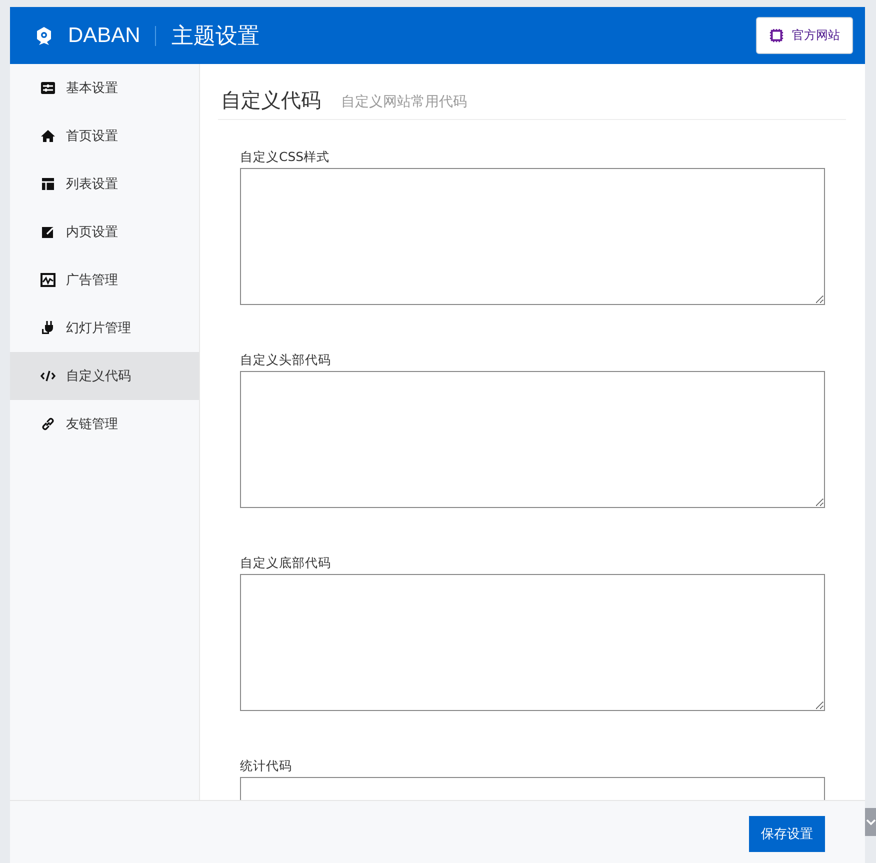 The height and width of the screenshot is (863, 876). I want to click on field-label: 自定义头部代码, so click(286, 360).